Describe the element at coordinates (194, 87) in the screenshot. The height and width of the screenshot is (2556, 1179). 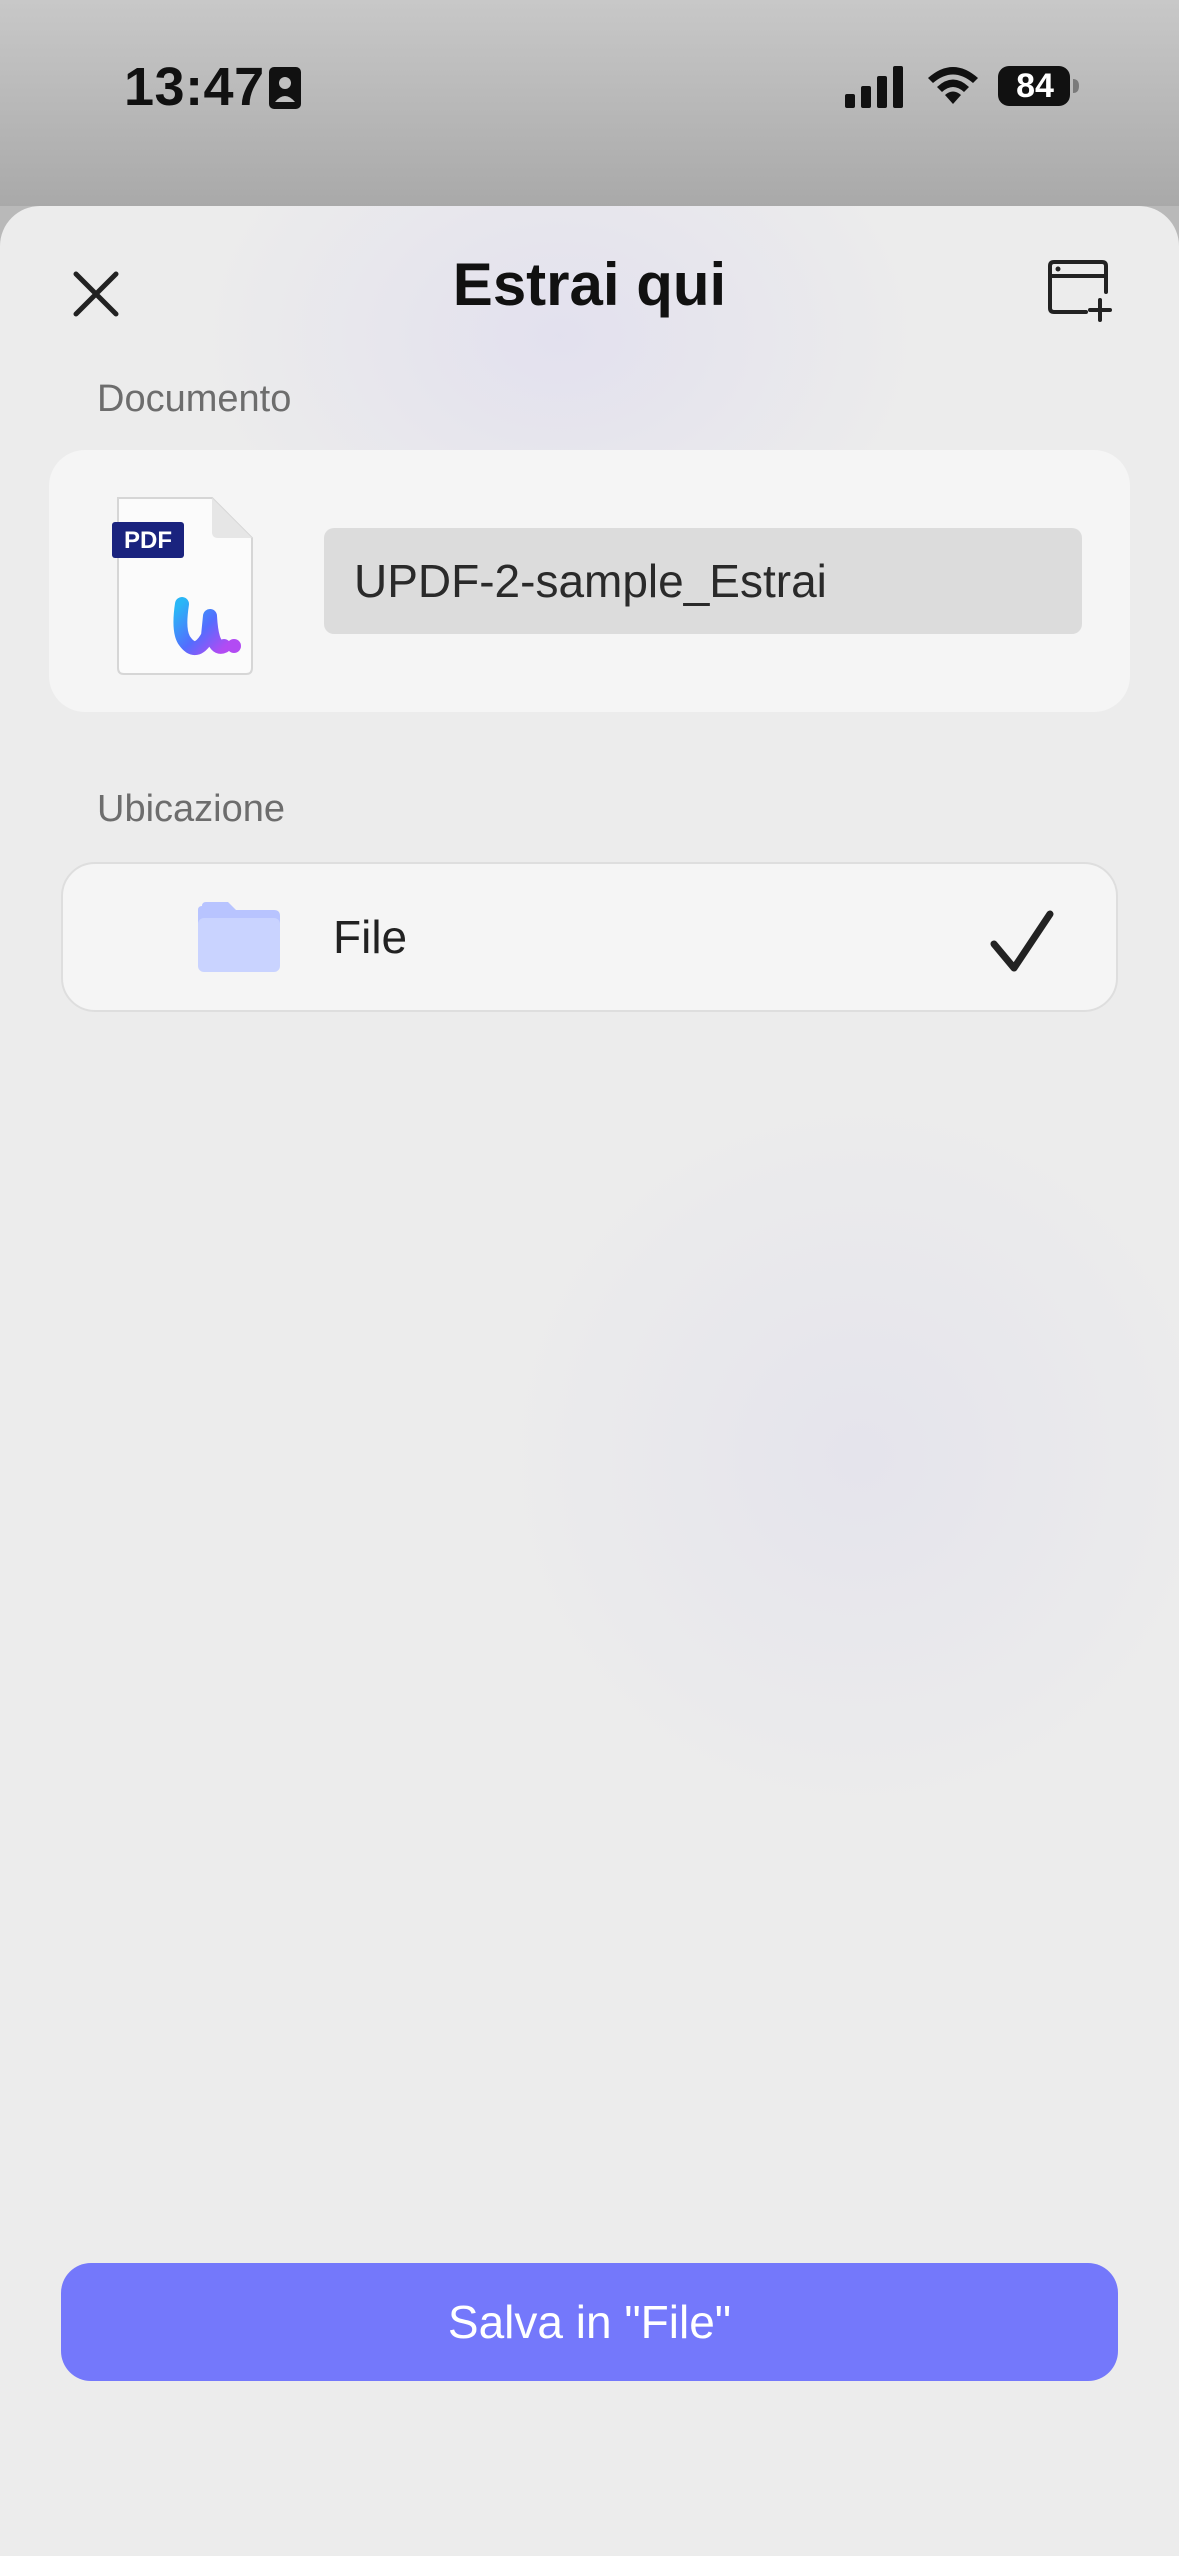
I see `status-time: 13:47` at that location.